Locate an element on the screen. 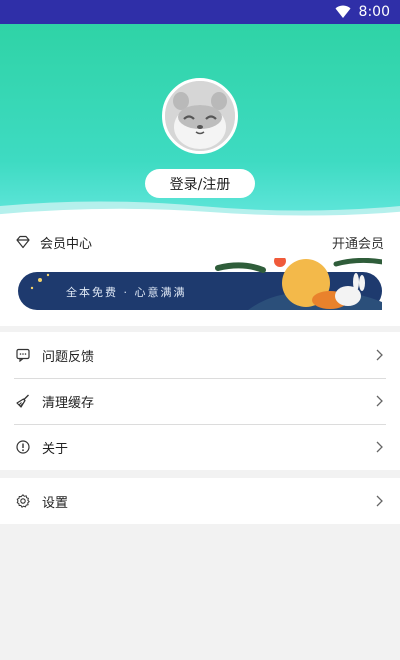 The height and width of the screenshot is (660, 400). menu-item-settings: 设置 is located at coordinates (200, 501).